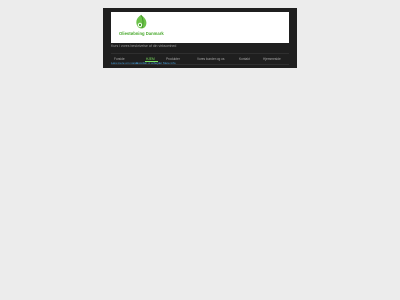  I want to click on site-logo-text: Oliestøbning Danmark, so click(141, 33).